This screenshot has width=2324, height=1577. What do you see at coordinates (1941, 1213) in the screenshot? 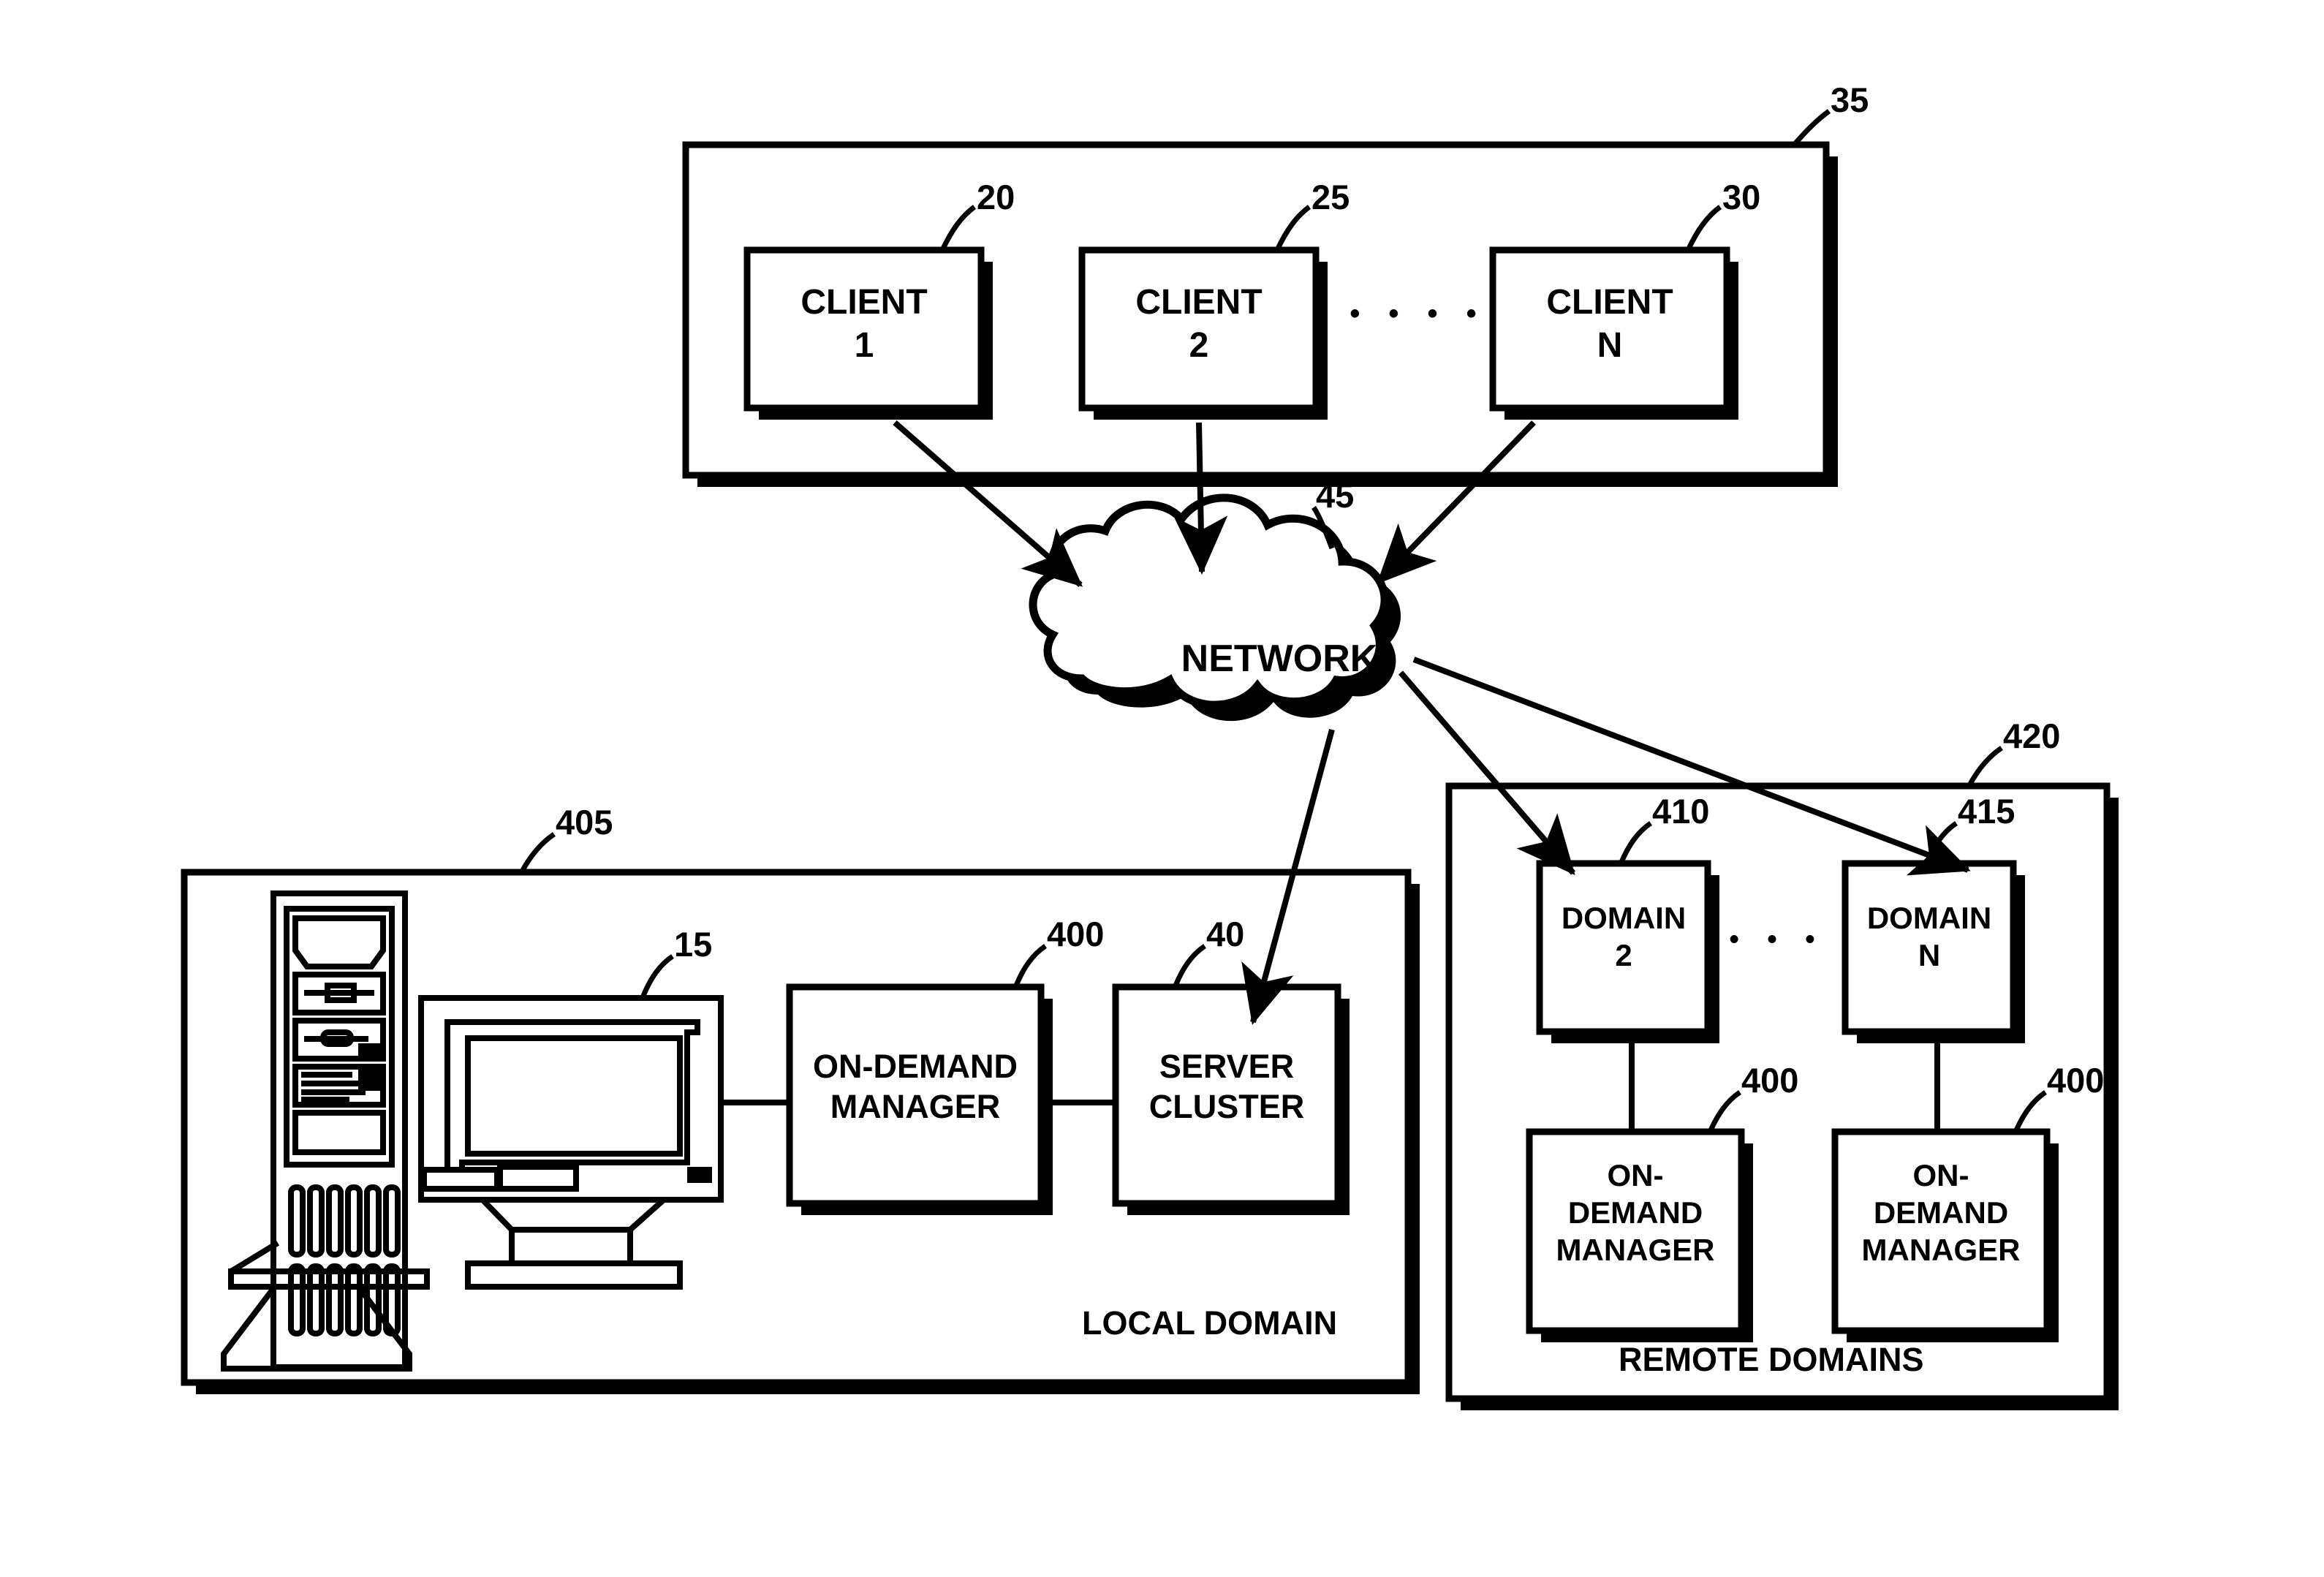
I see `remote-manager-n-label: ON- DEMAND MANAGER` at bounding box center [1941, 1213].